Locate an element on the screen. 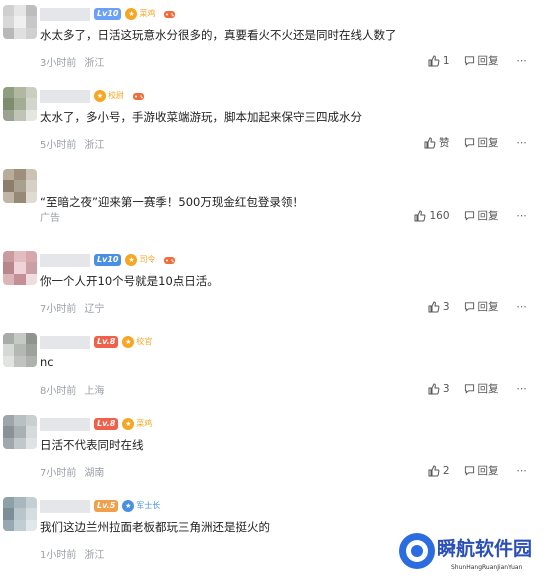 This screenshot has width=550, height=579. user-info: Lv.8 ★ 校官 is located at coordinates (98, 342).